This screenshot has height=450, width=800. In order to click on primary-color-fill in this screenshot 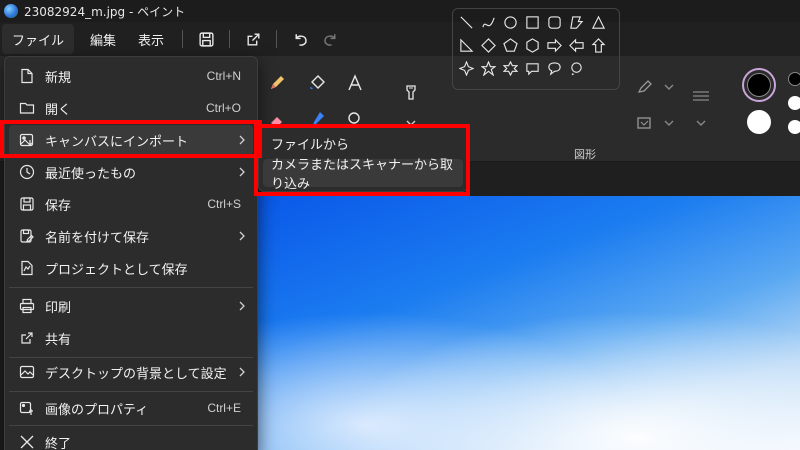, I will do `click(759, 85)`.